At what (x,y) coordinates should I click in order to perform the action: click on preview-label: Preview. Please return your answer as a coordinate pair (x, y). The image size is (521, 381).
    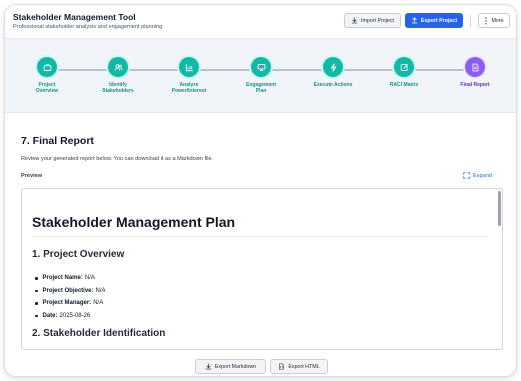
    Looking at the image, I should click on (32, 176).